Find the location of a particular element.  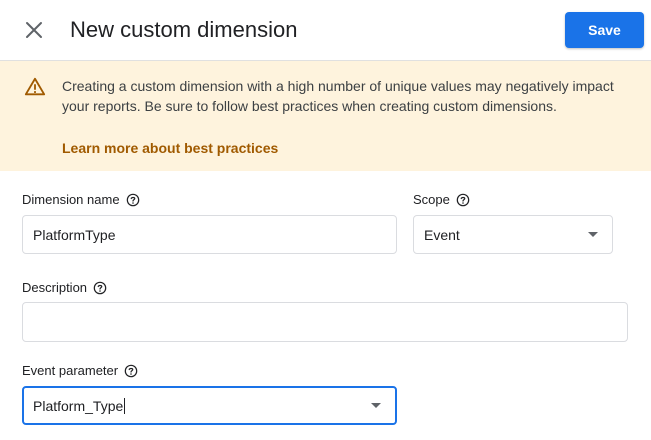

description-input is located at coordinates (325, 322).